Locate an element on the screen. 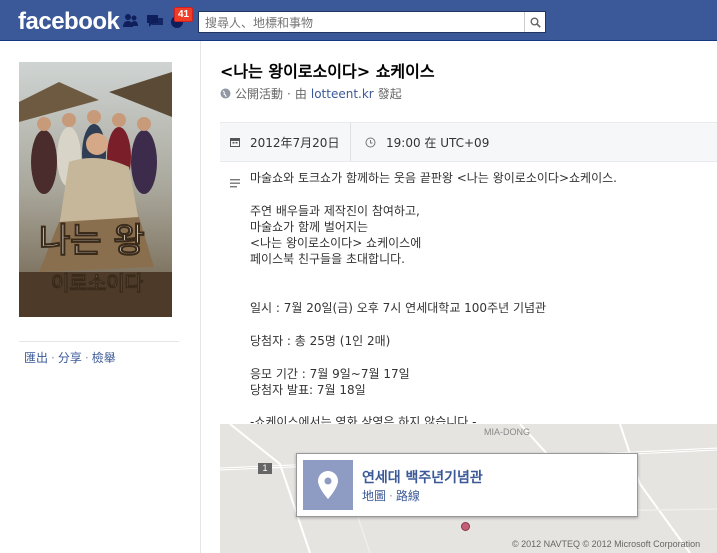 This screenshot has width=717, height=553. road-number-shield: 1 is located at coordinates (265, 468).